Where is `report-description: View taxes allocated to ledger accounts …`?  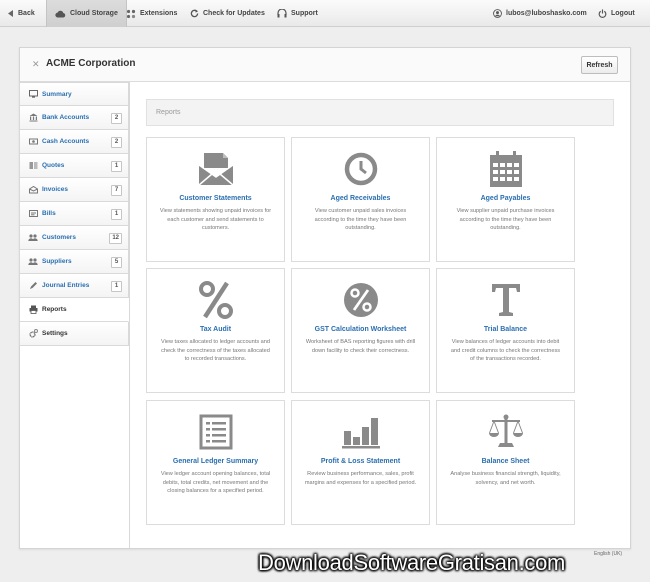 report-description: View taxes allocated to ledger accounts … is located at coordinates (215, 351).